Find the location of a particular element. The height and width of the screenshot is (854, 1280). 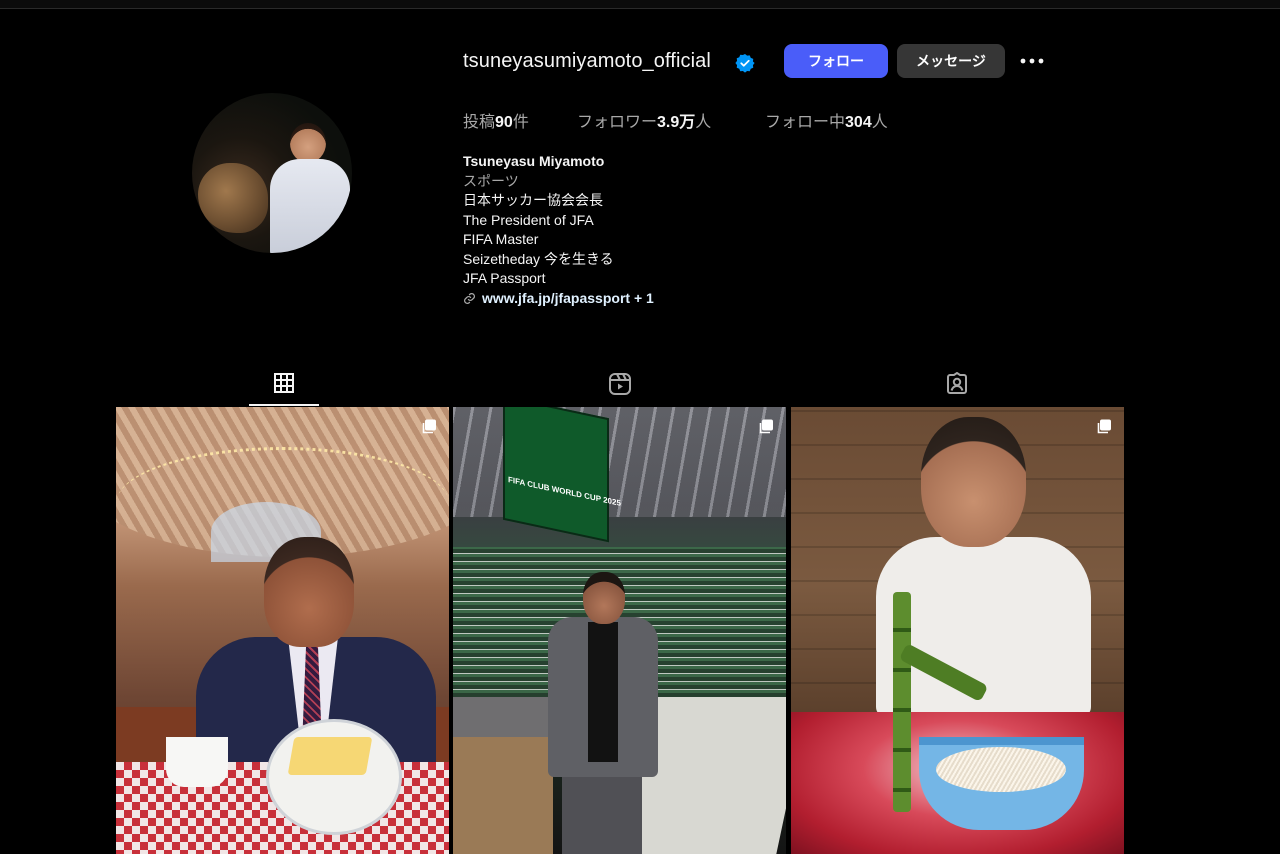

tab-reels is located at coordinates (620, 384).